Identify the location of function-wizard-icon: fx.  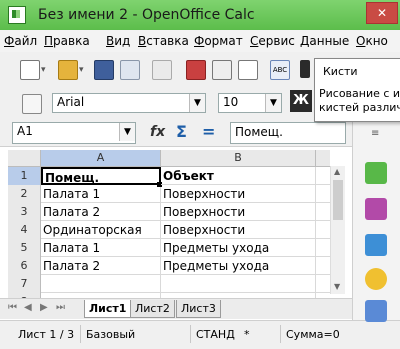
(157, 132).